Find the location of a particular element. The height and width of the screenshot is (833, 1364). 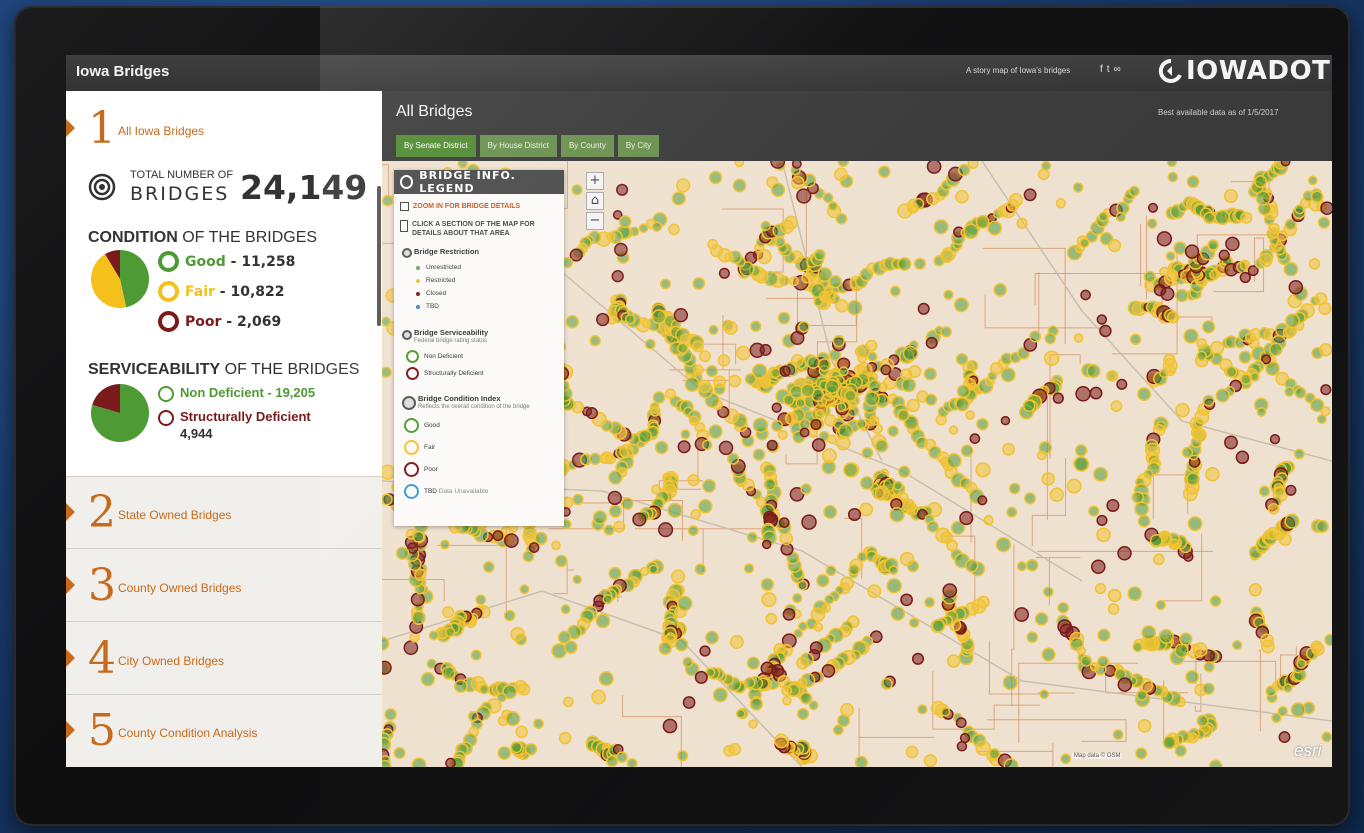

section-3-header: 3 County Owned Bridges is located at coordinates (224, 585).